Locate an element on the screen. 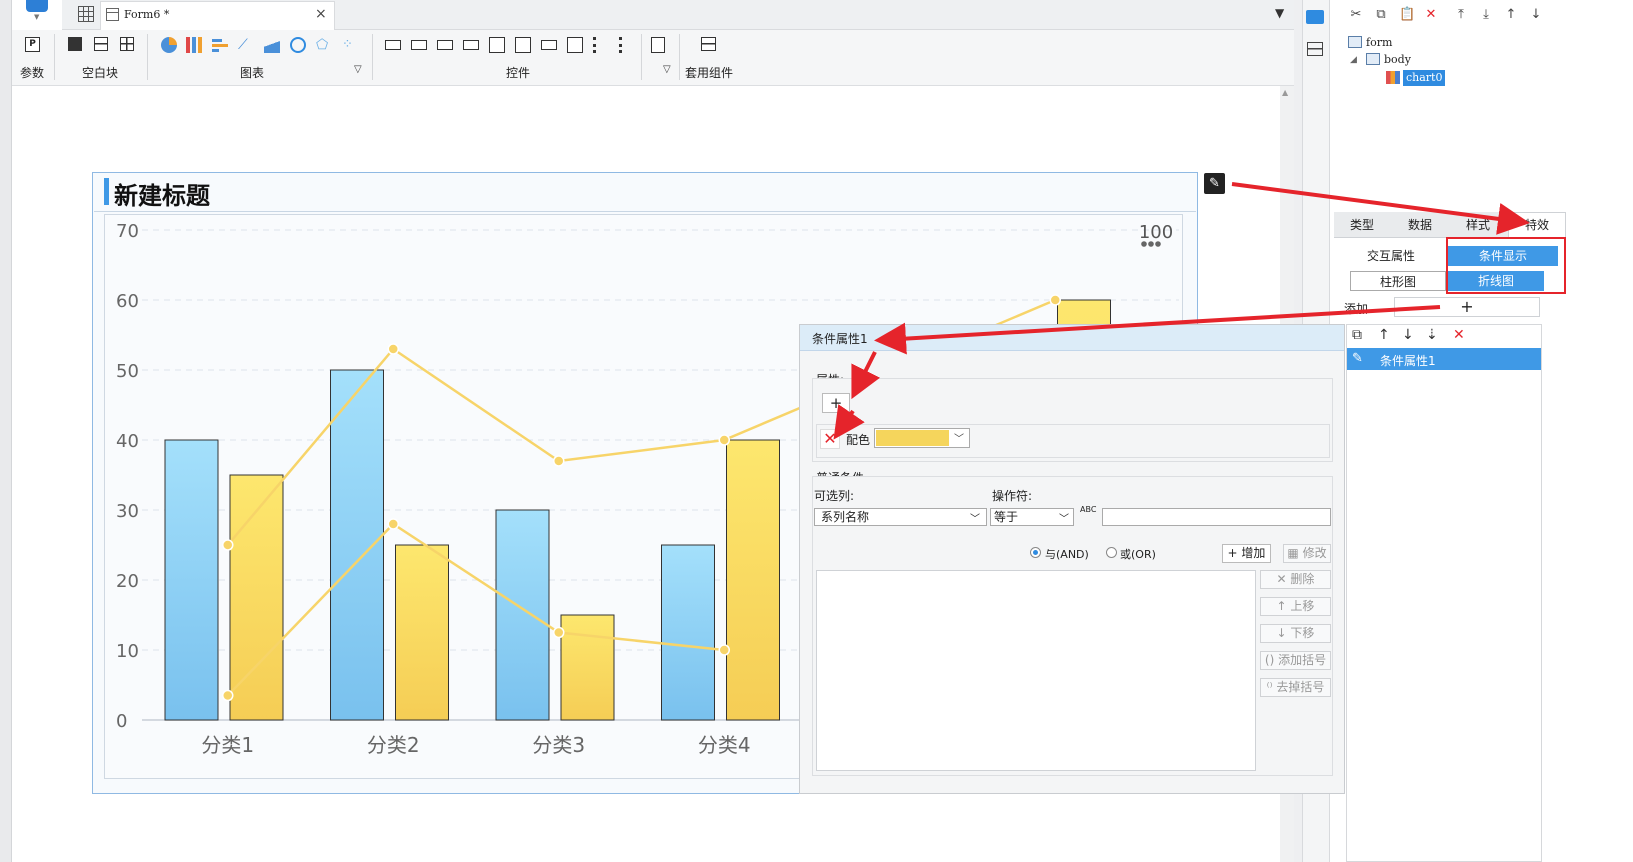 The width and height of the screenshot is (1633, 862). delete-button: ✕ 删除 is located at coordinates (1295, 579).